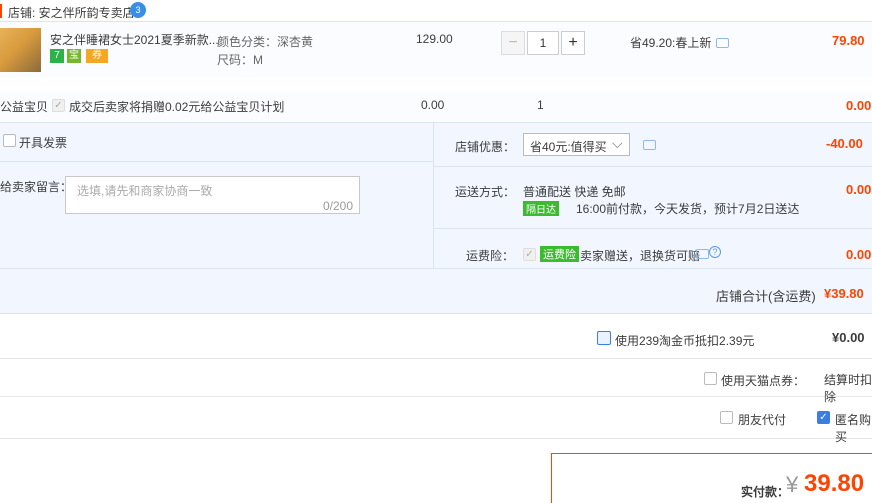  Describe the element at coordinates (433, 105) in the screenshot. I see `charity-price: 0.00` at that location.